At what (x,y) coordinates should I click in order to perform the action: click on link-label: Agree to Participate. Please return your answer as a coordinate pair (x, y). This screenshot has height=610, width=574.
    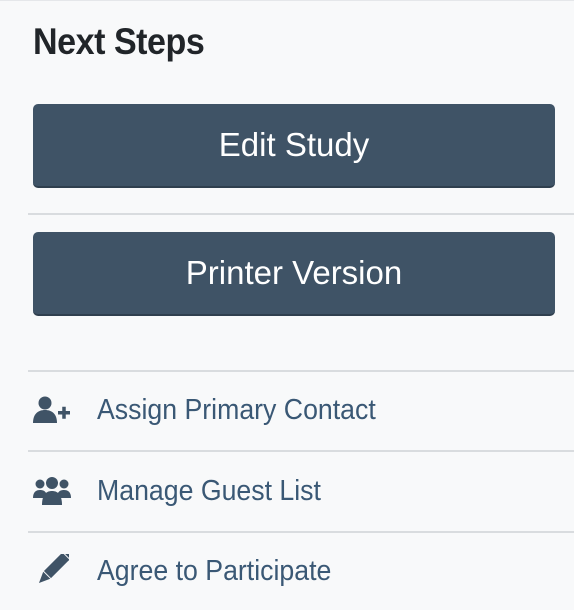
    Looking at the image, I should click on (214, 570).